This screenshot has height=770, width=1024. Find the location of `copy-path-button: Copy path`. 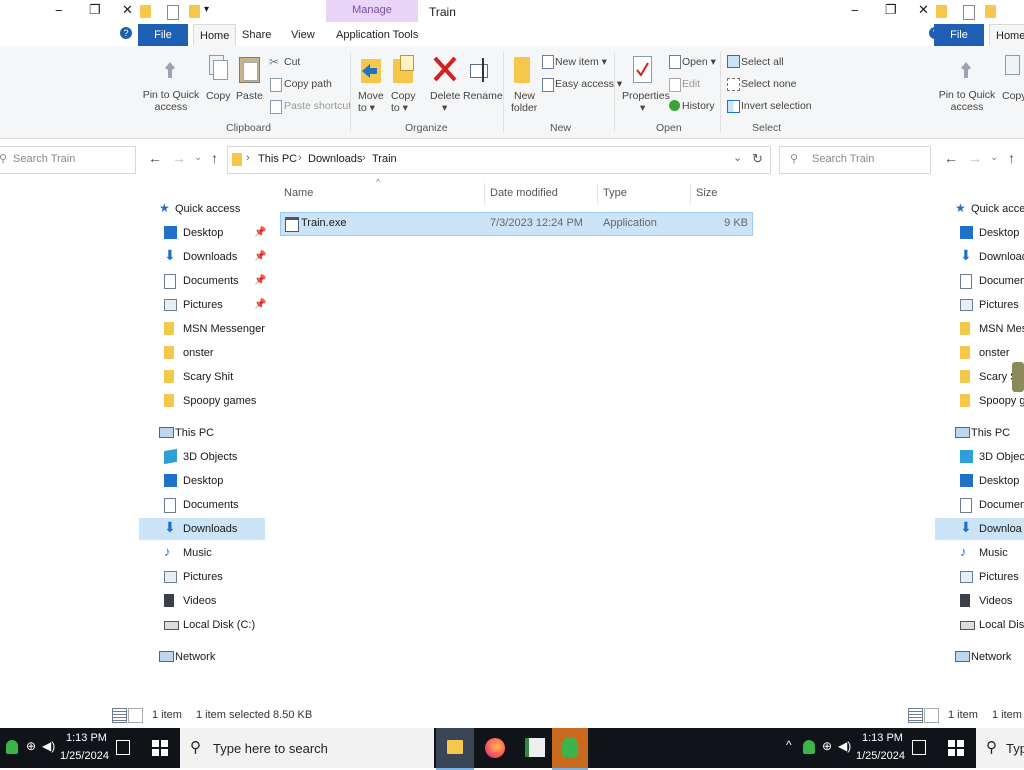

copy-path-button: Copy path is located at coordinates (308, 84).